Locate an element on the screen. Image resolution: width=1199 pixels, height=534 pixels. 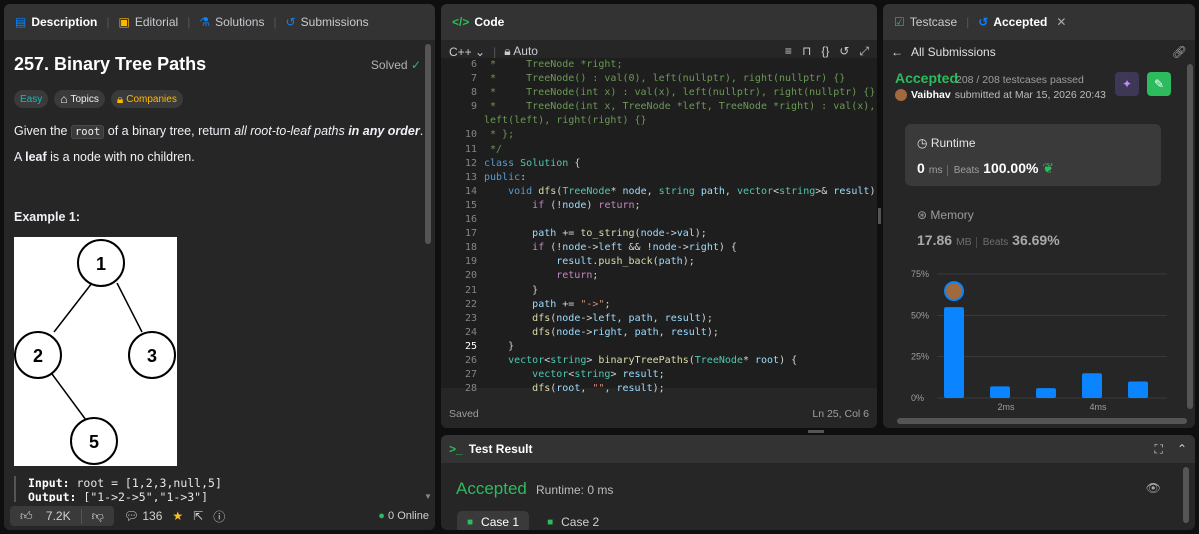
edit-note-button: ✎ is located at coordinates (1159, 84).